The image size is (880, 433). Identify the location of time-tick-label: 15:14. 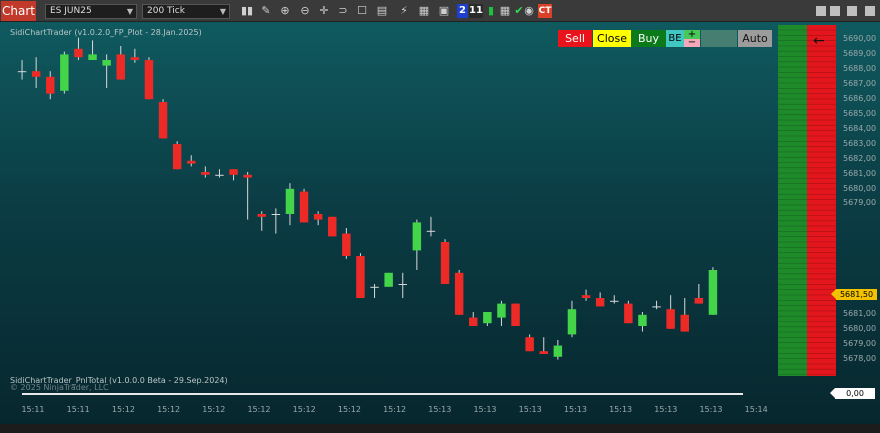
(756, 409).